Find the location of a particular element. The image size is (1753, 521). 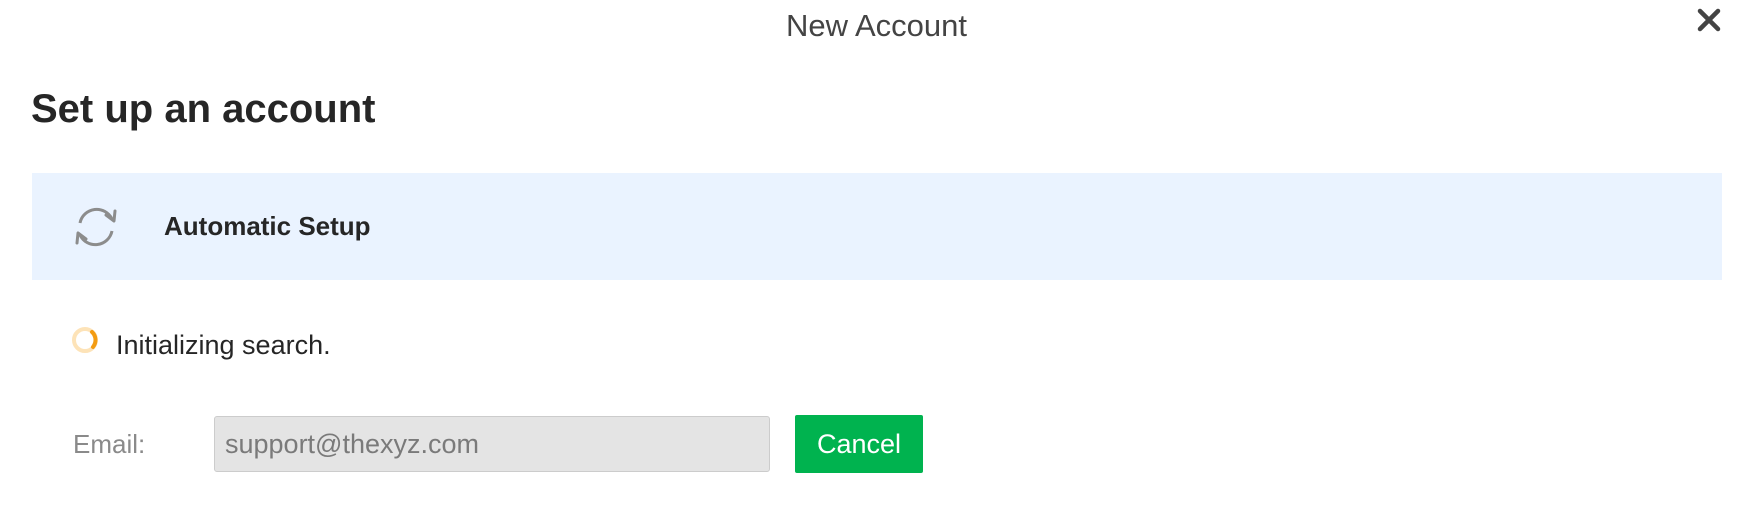

close-button is located at coordinates (1709, 20).